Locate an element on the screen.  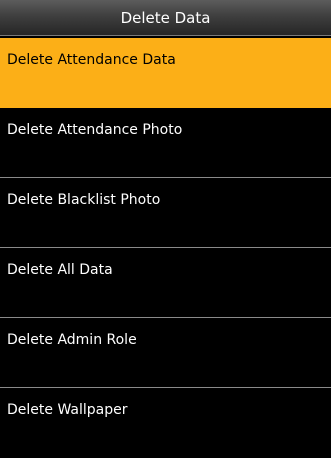
menu-item-label: Delete Admin Role is located at coordinates (72, 340).